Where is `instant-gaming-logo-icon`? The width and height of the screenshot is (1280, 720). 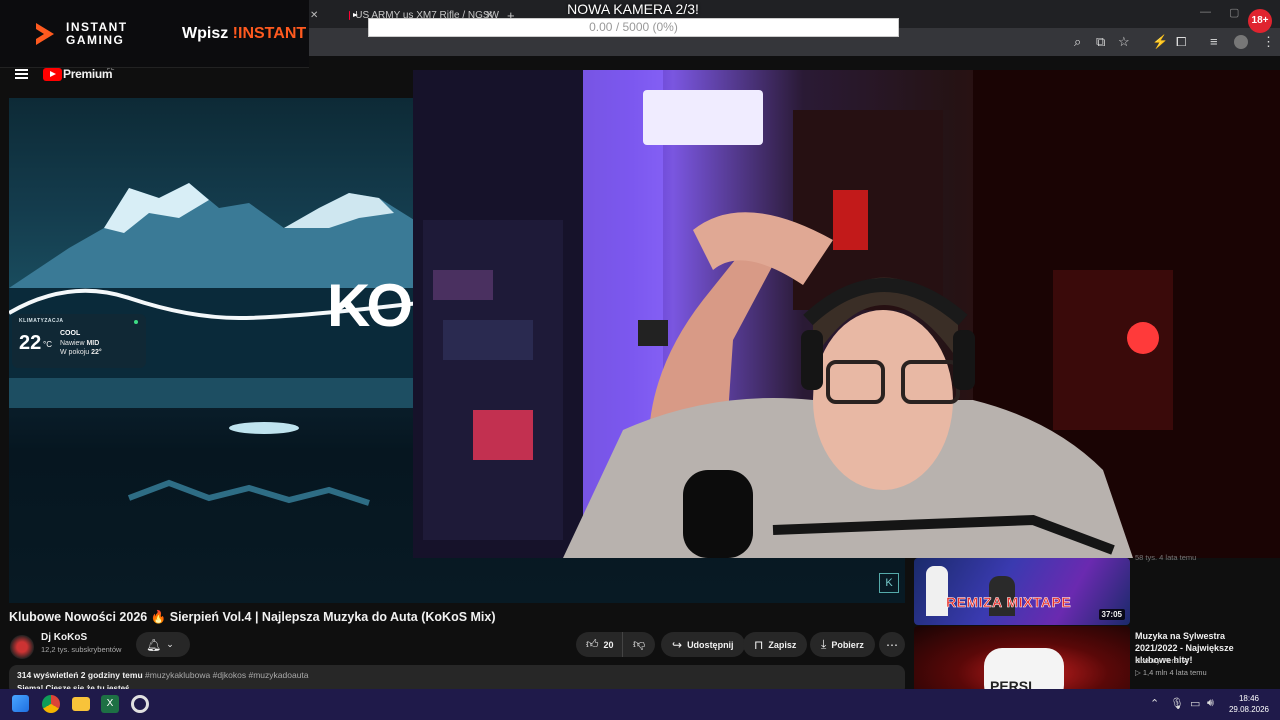
instant-gaming-logo-icon is located at coordinates (46, 33).